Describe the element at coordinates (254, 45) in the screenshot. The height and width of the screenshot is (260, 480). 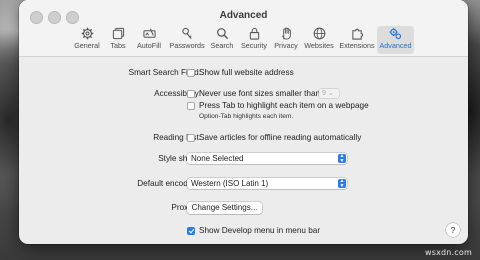
I see `tab-label: Security` at that location.